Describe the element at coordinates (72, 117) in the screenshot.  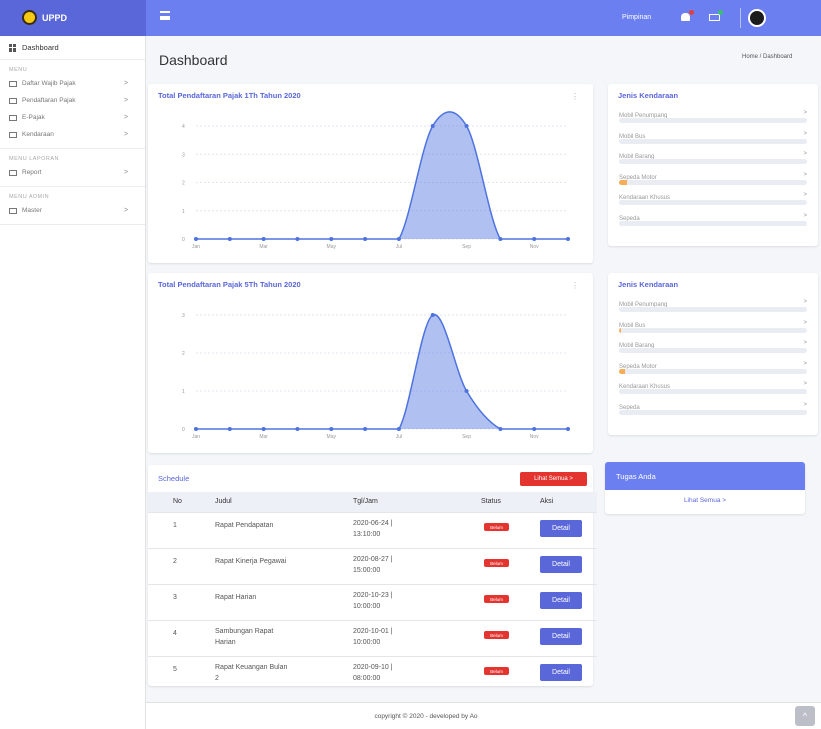
I see `sidebar-item-e-pajak: E-Pajak >` at that location.